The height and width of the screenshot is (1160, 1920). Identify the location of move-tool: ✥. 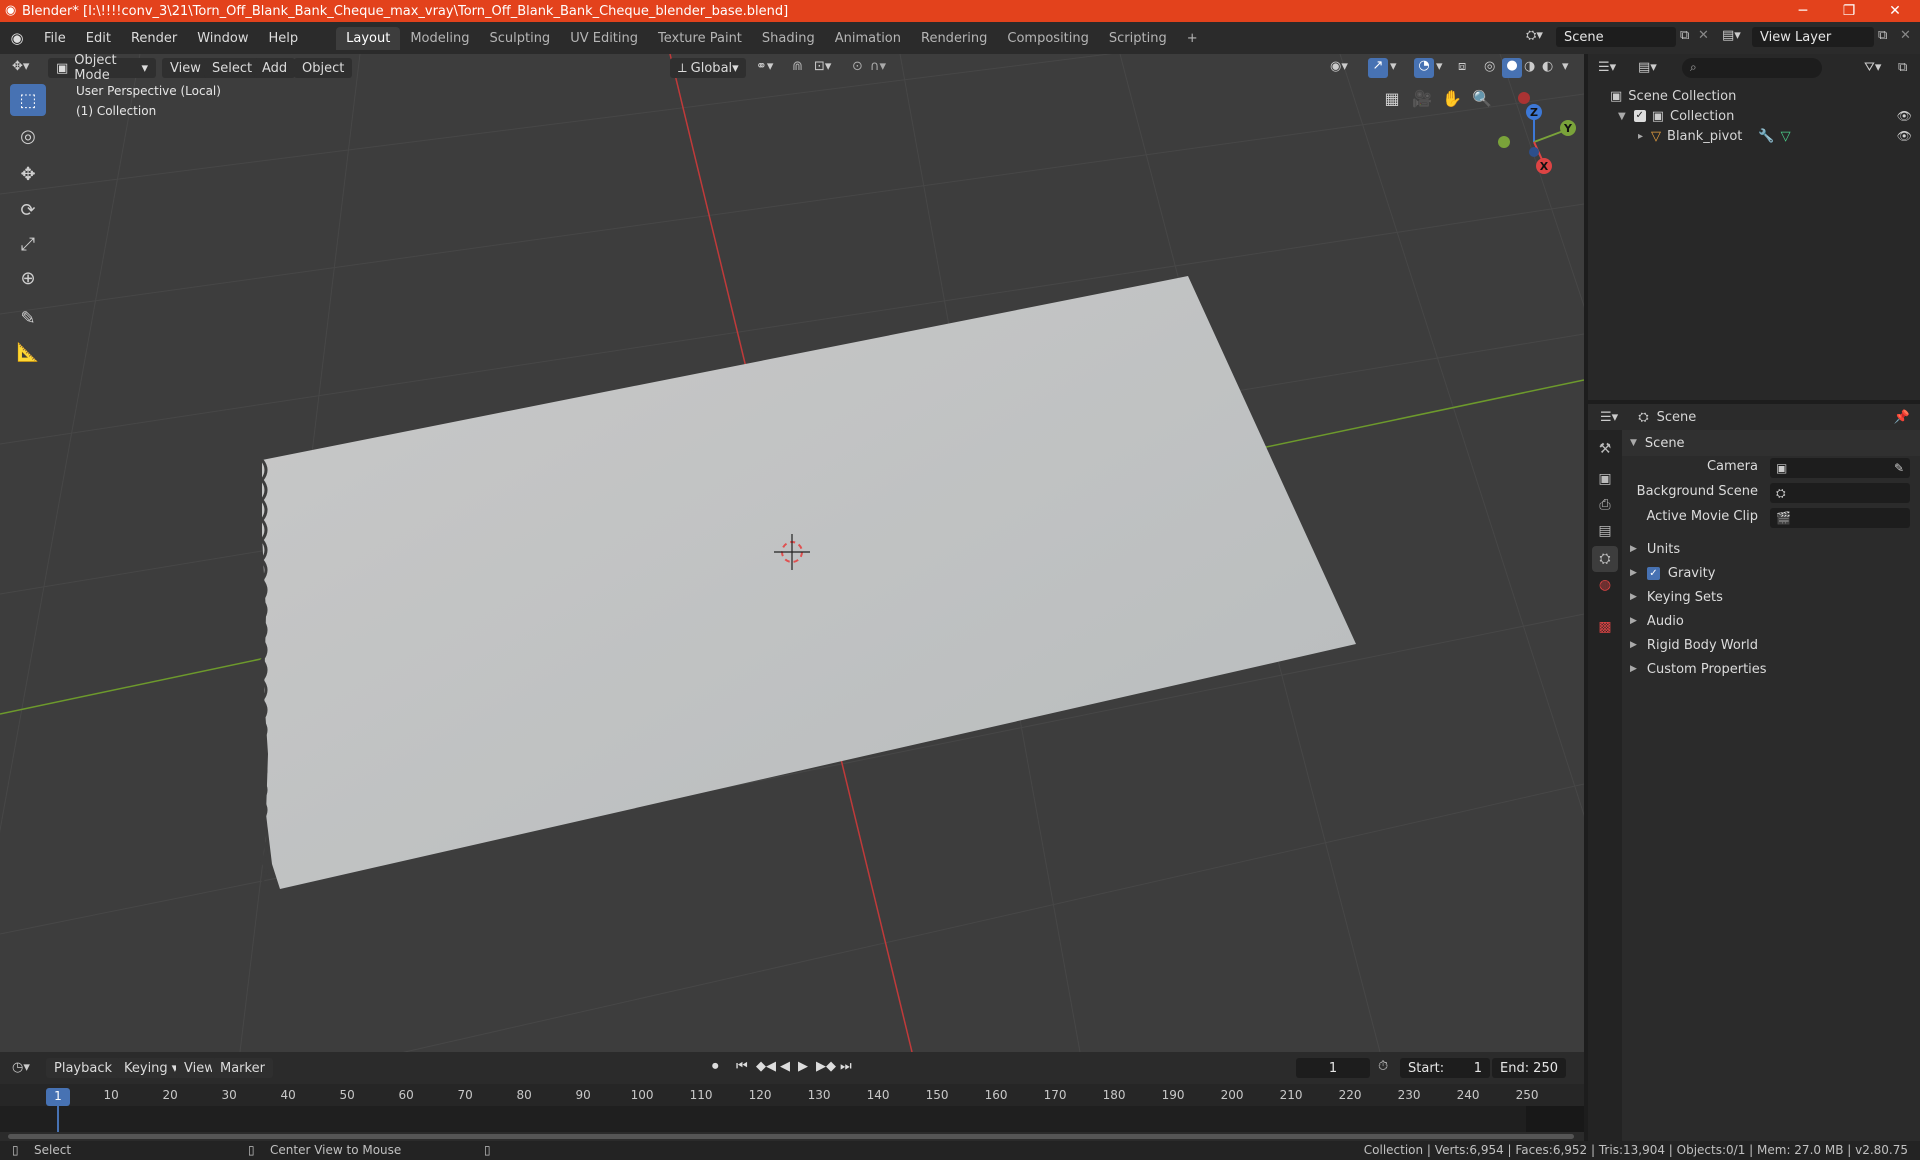
(28, 174).